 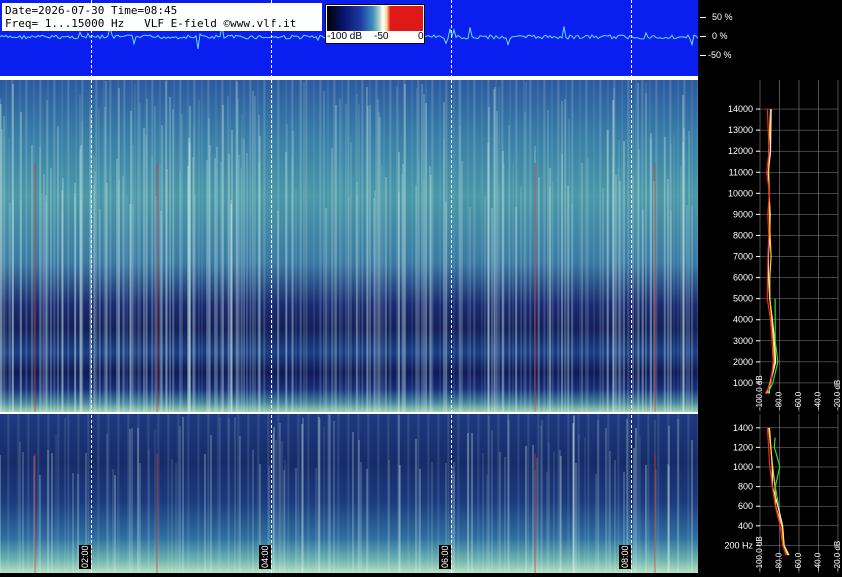 I want to click on pct-tick-neg50, so click(x=703, y=55).